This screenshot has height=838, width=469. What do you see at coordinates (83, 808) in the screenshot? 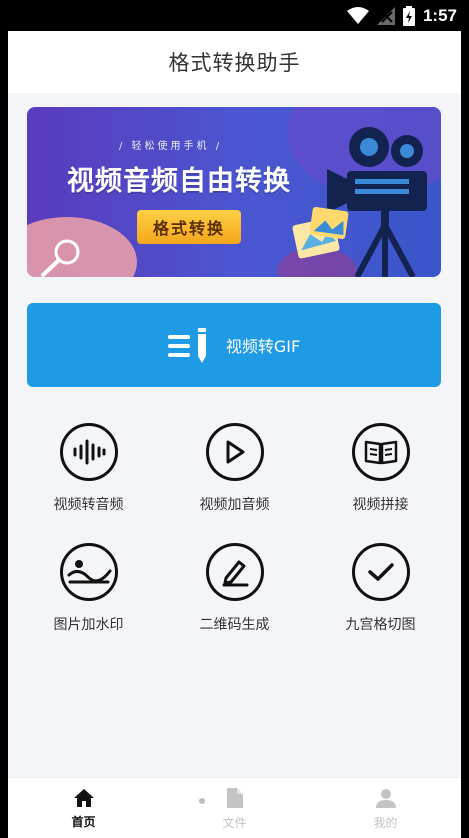
I see `tab-home: 首页` at bounding box center [83, 808].